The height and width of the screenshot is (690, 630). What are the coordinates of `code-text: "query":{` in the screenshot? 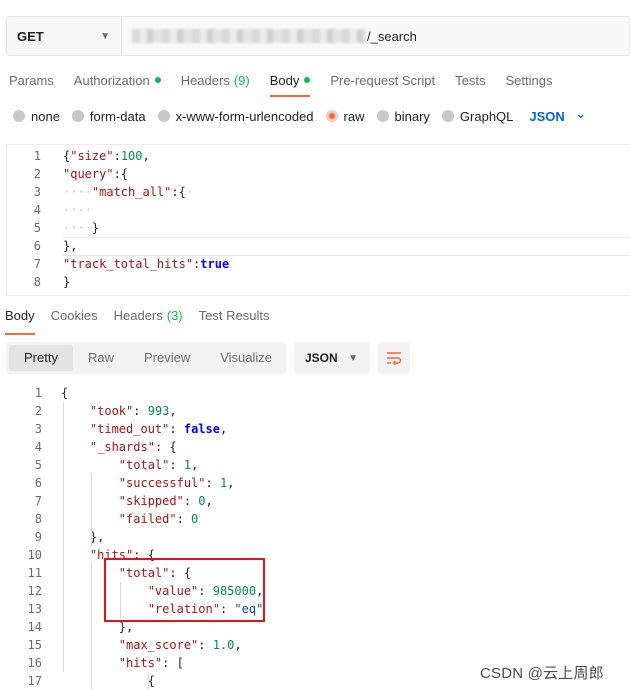 It's located at (96, 174).